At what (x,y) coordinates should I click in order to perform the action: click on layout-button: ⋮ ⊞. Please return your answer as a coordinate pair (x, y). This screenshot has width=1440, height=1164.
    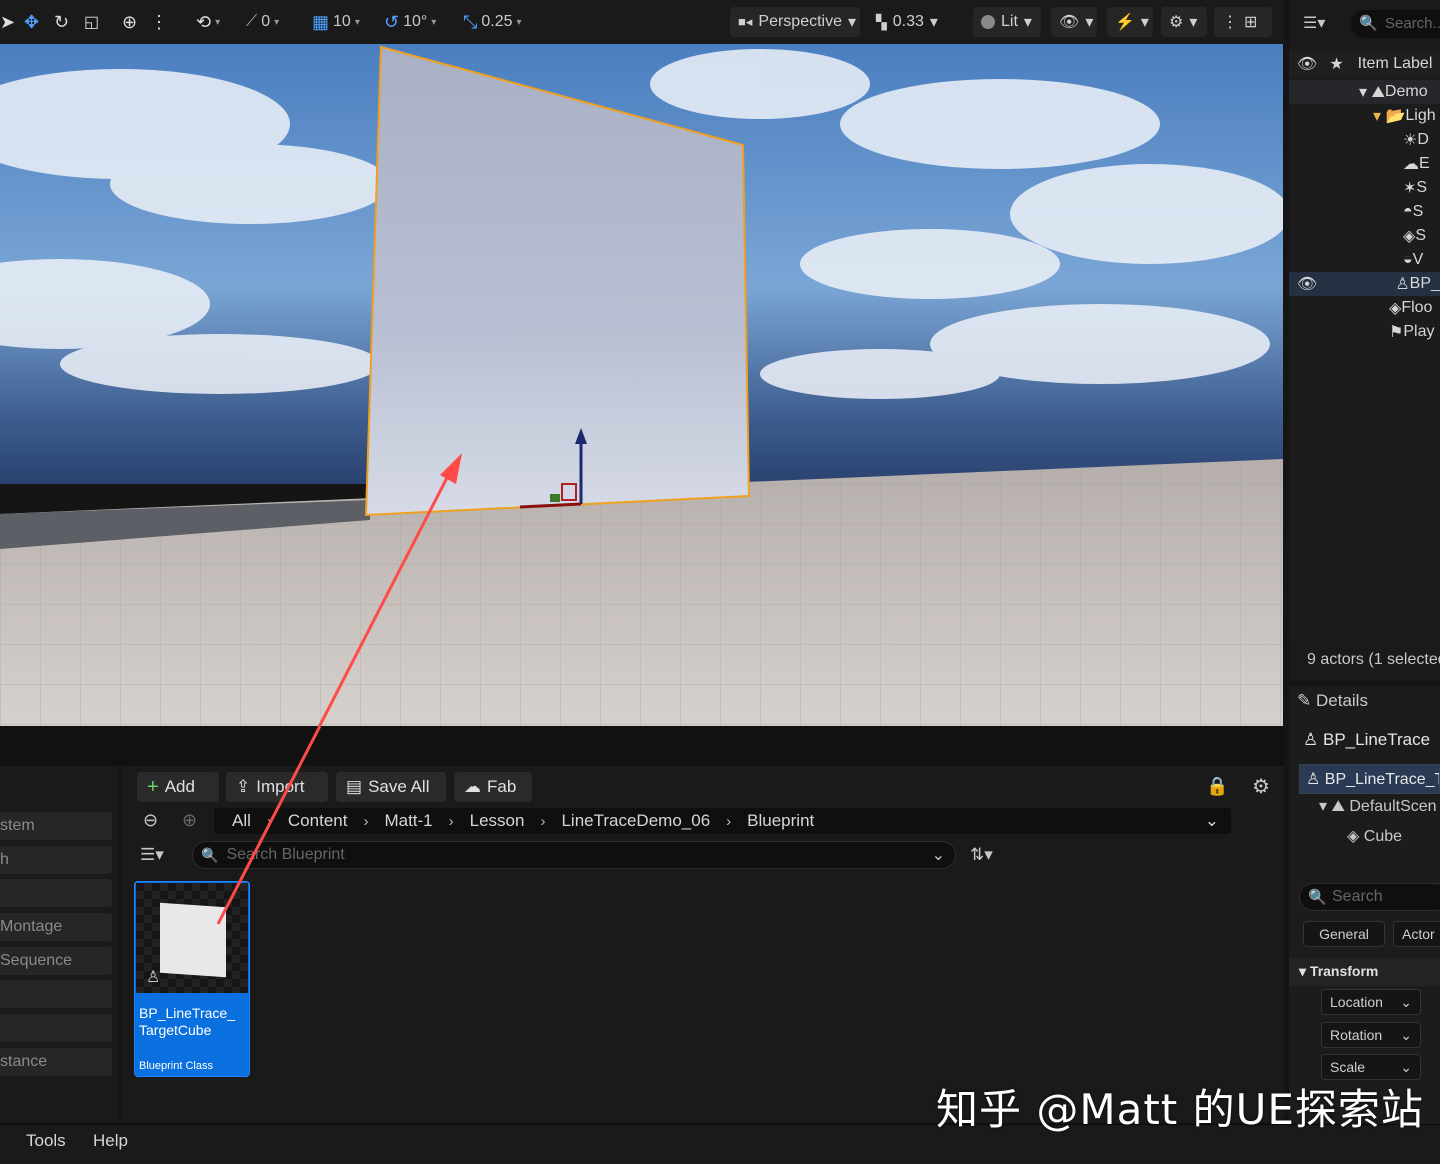
    Looking at the image, I should click on (1243, 22).